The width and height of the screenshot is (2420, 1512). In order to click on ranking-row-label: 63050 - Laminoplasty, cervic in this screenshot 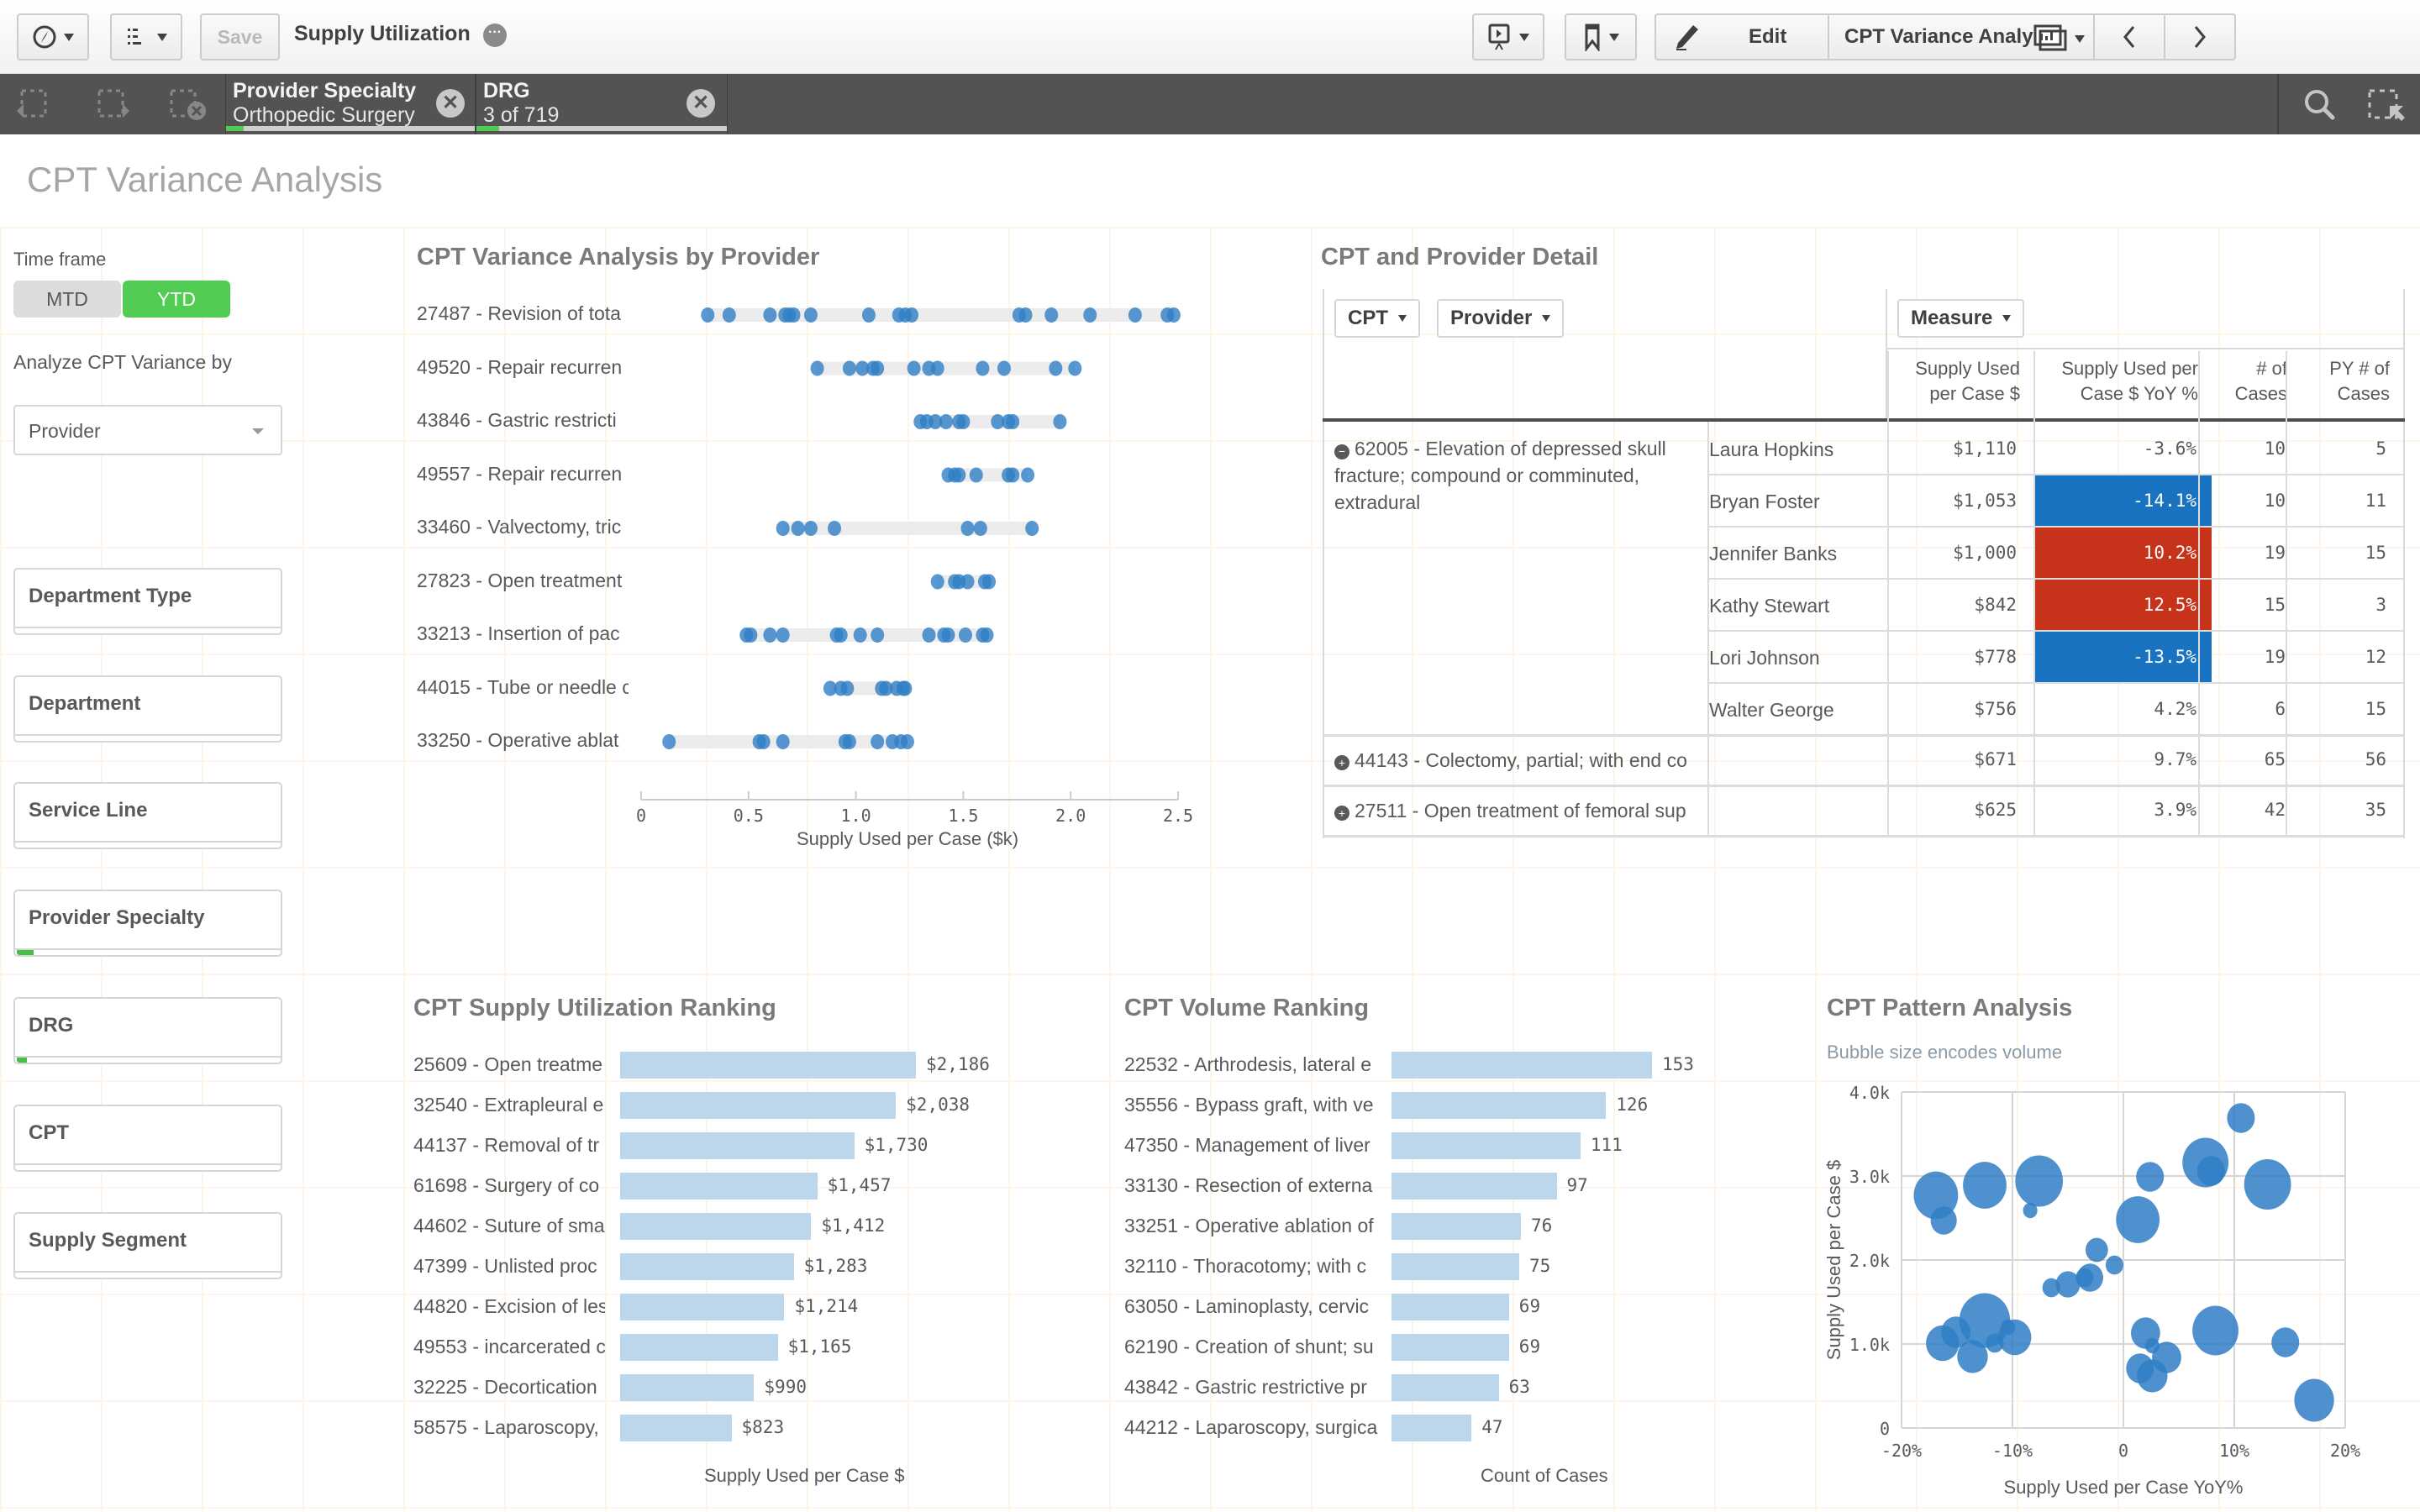, I will do `click(1252, 1306)`.